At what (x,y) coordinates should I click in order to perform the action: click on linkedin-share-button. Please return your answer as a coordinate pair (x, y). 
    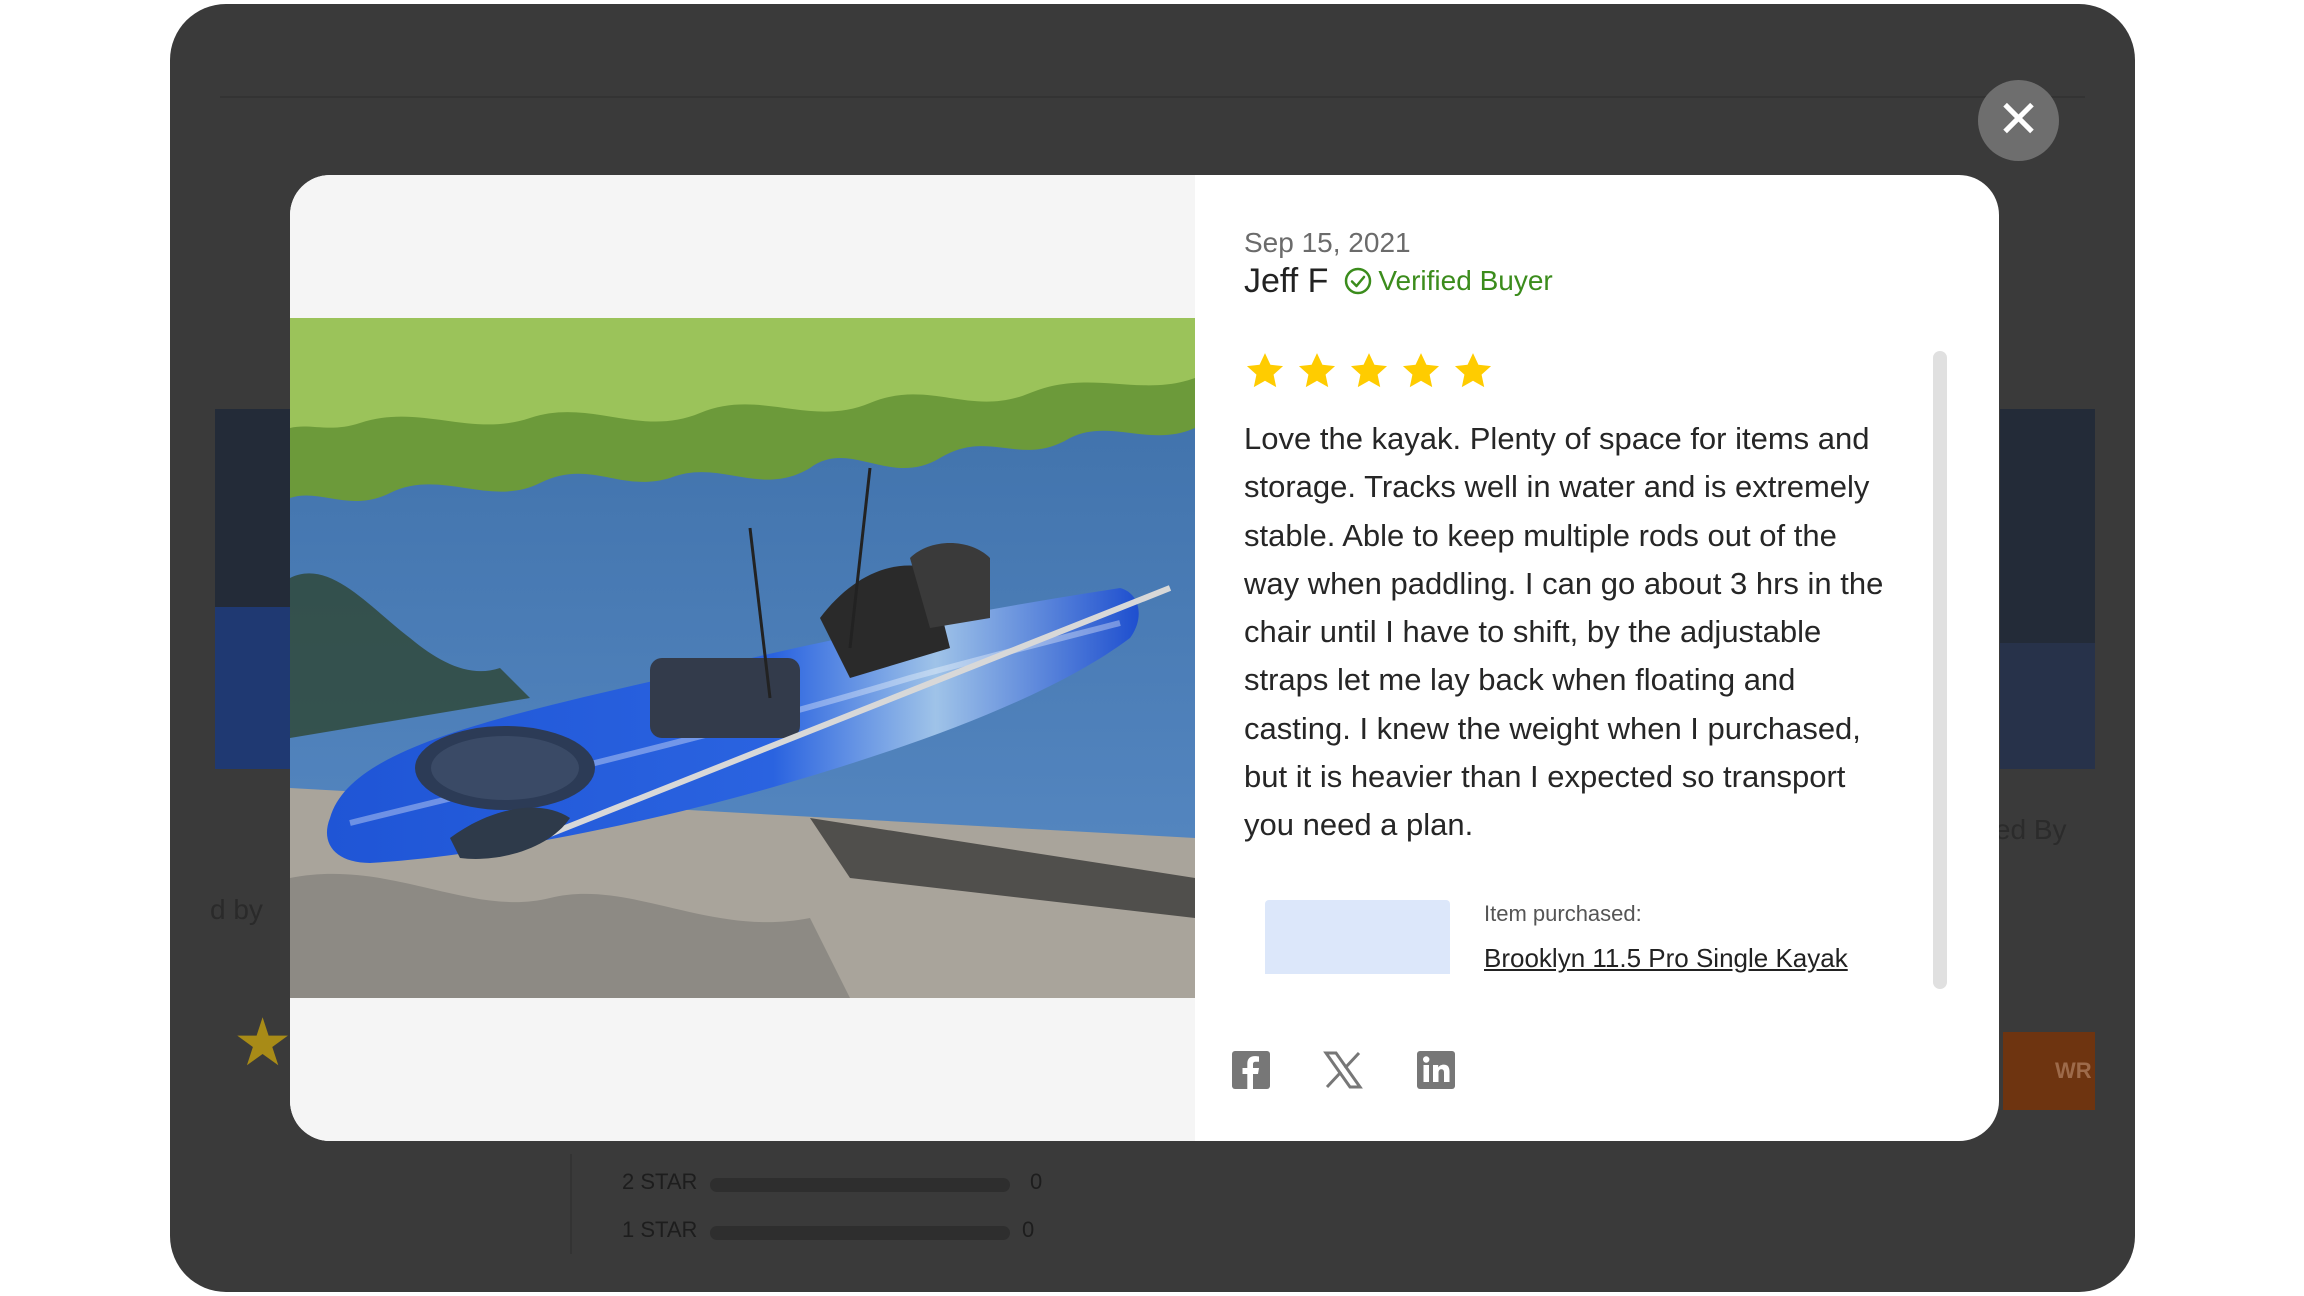
    Looking at the image, I should click on (1436, 1070).